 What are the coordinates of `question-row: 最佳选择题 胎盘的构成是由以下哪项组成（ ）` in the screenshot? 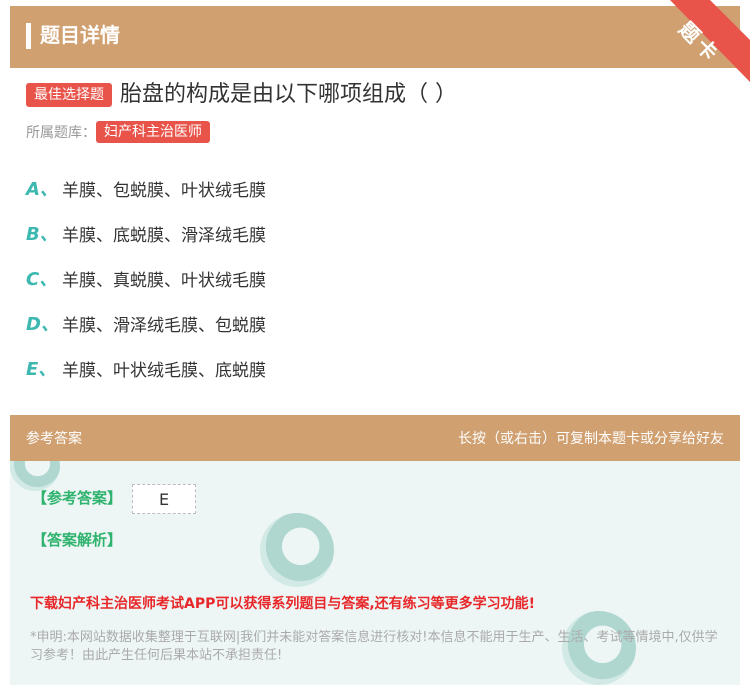 It's located at (241, 95).